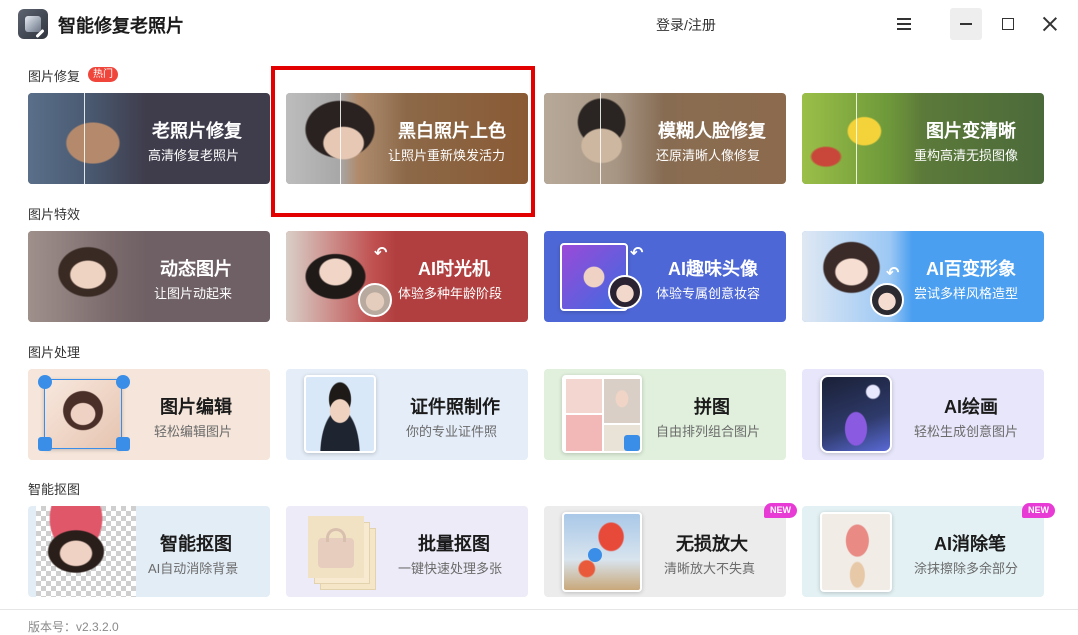 The image size is (1078, 635). I want to click on card-image-edit: 图片编辑 轻松编辑图片, so click(149, 414).